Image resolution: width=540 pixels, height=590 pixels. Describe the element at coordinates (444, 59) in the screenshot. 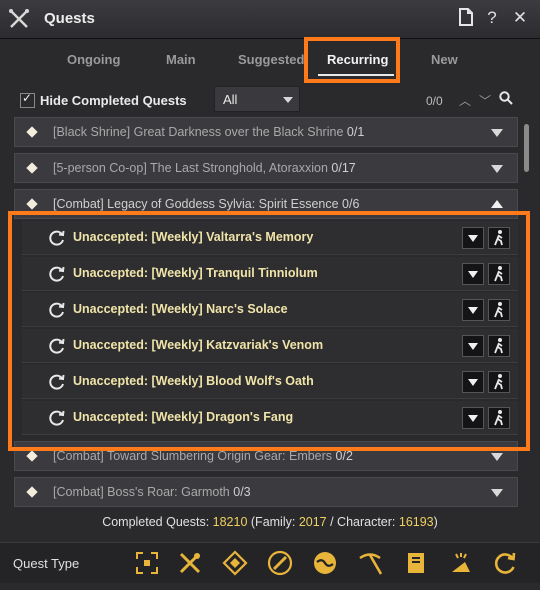

I see `tab-new: New` at that location.